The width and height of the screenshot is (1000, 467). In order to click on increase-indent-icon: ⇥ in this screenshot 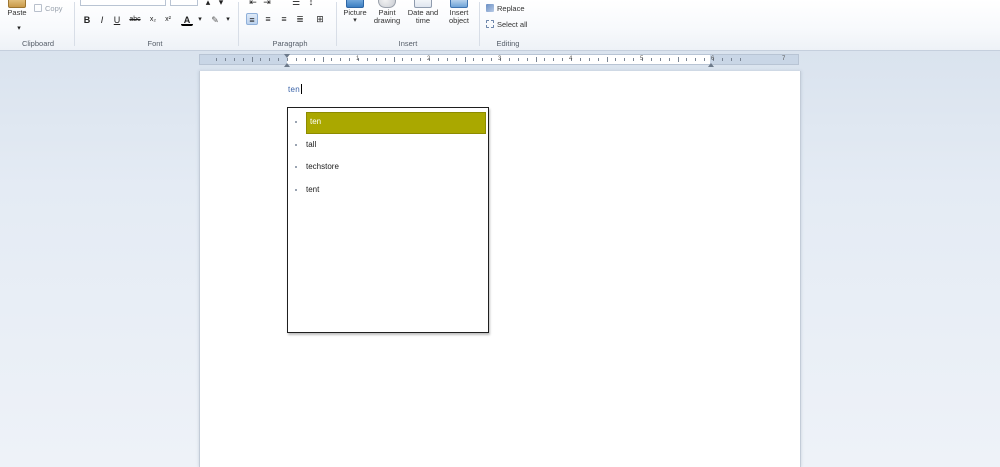, I will do `click(267, 4)`.